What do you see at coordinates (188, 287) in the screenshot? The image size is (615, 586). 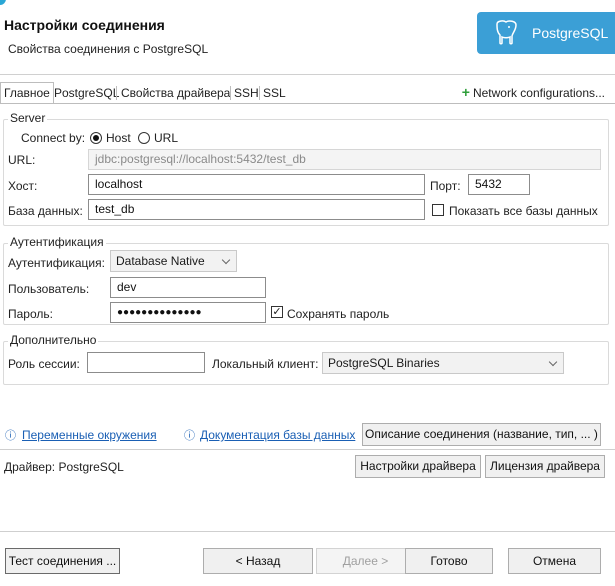 I see `user-field: dev` at bounding box center [188, 287].